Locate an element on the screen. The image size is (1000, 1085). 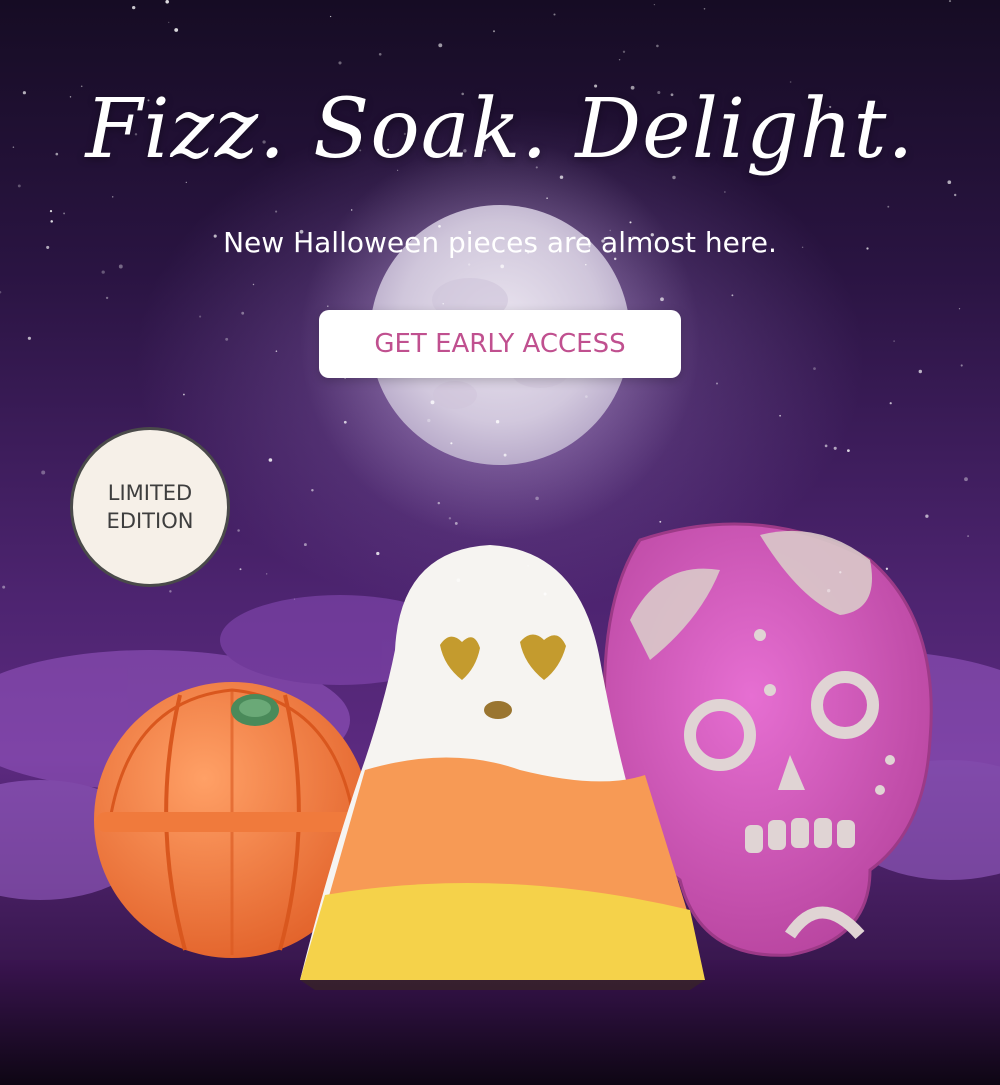
subheadline: New Halloween pieces are almost here. is located at coordinates (500, 242).